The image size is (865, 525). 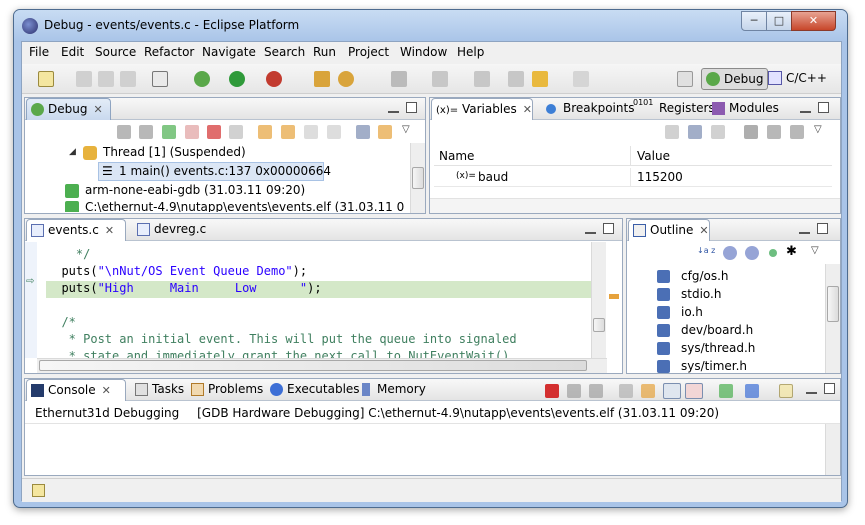 What do you see at coordinates (735, 79) in the screenshot?
I see `perspective-debug: Debug` at bounding box center [735, 79].